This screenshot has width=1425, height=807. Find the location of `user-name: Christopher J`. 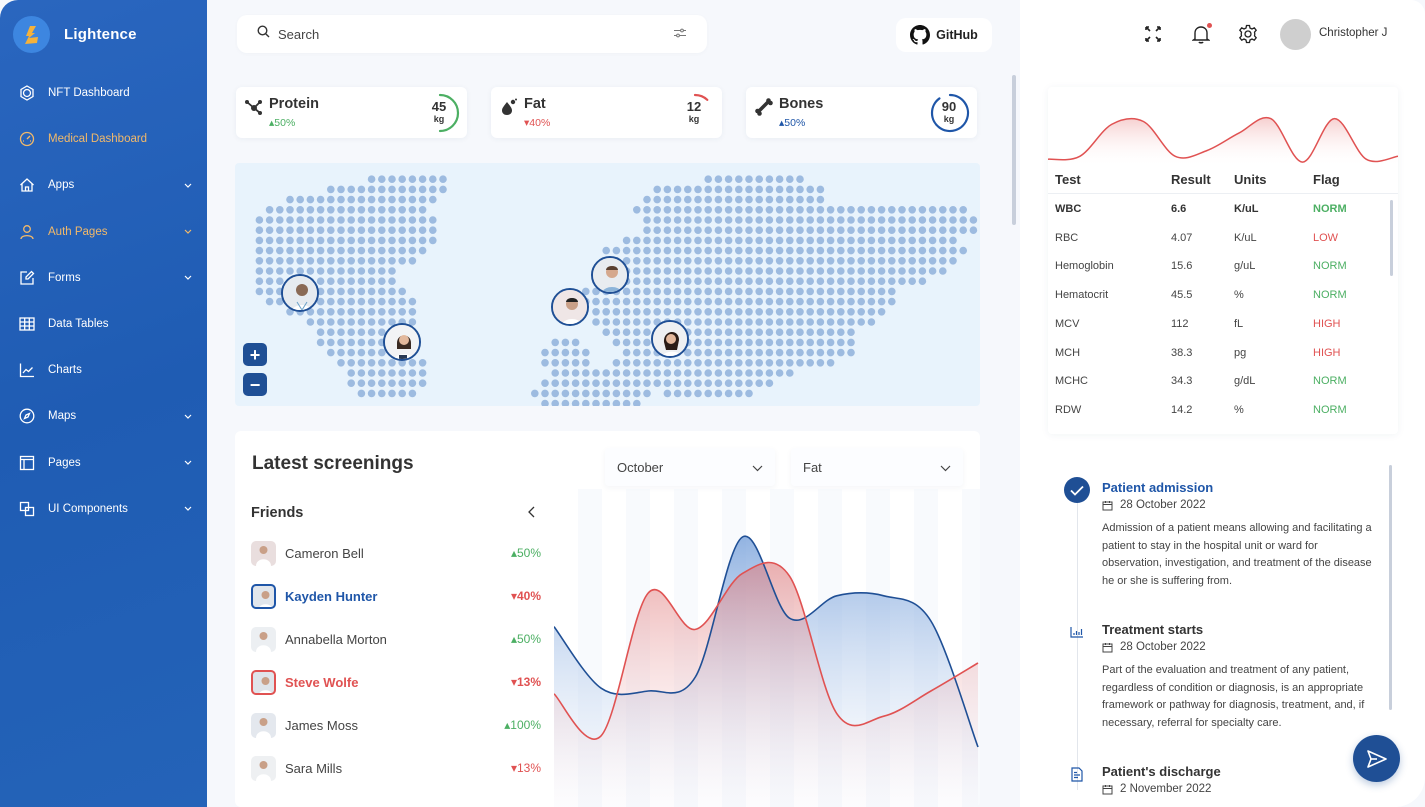

user-name: Christopher J is located at coordinates (1353, 33).